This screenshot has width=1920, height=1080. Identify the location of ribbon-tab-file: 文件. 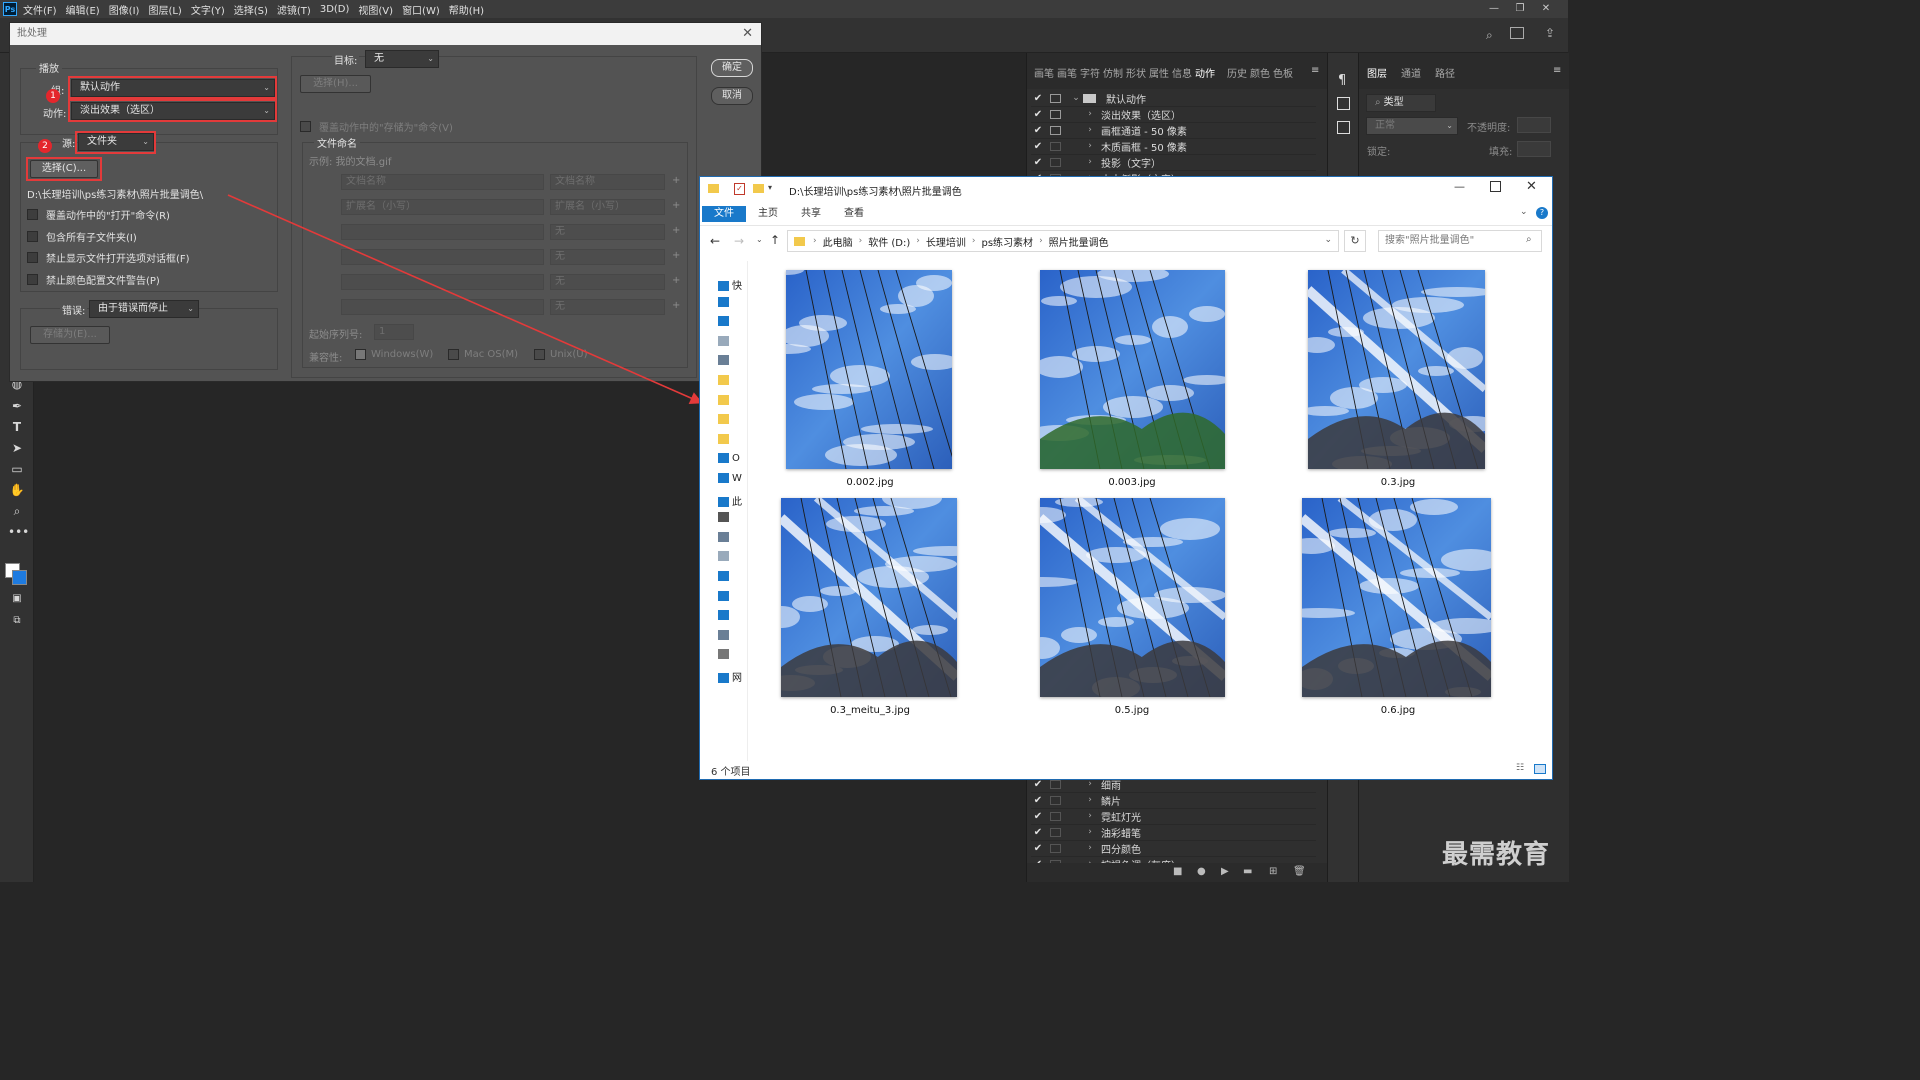
(724, 214).